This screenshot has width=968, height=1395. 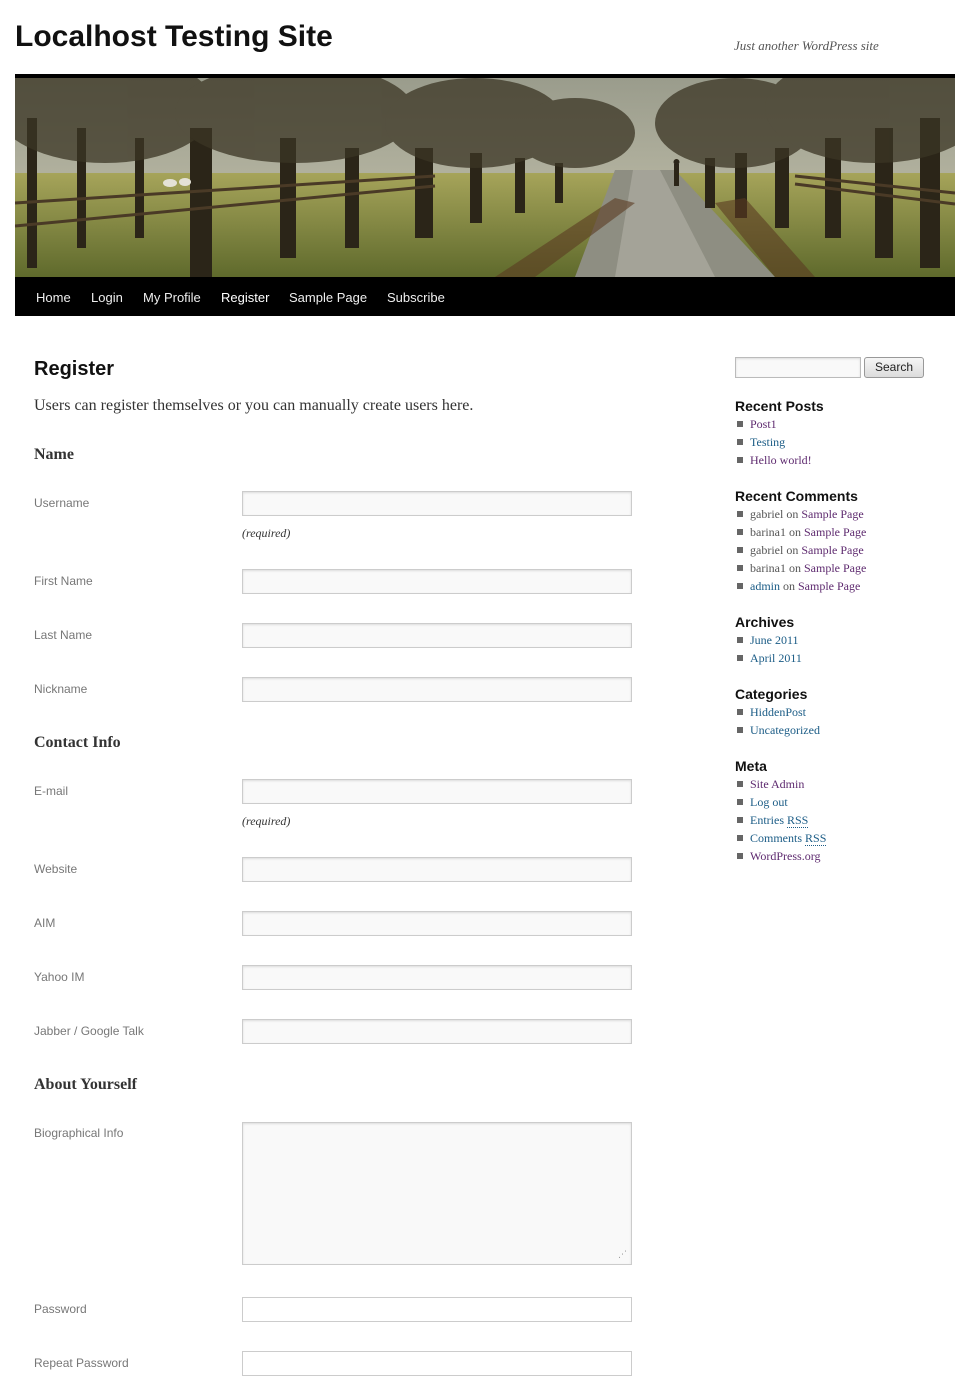 I want to click on username-required-note: (required), so click(x=266, y=533).